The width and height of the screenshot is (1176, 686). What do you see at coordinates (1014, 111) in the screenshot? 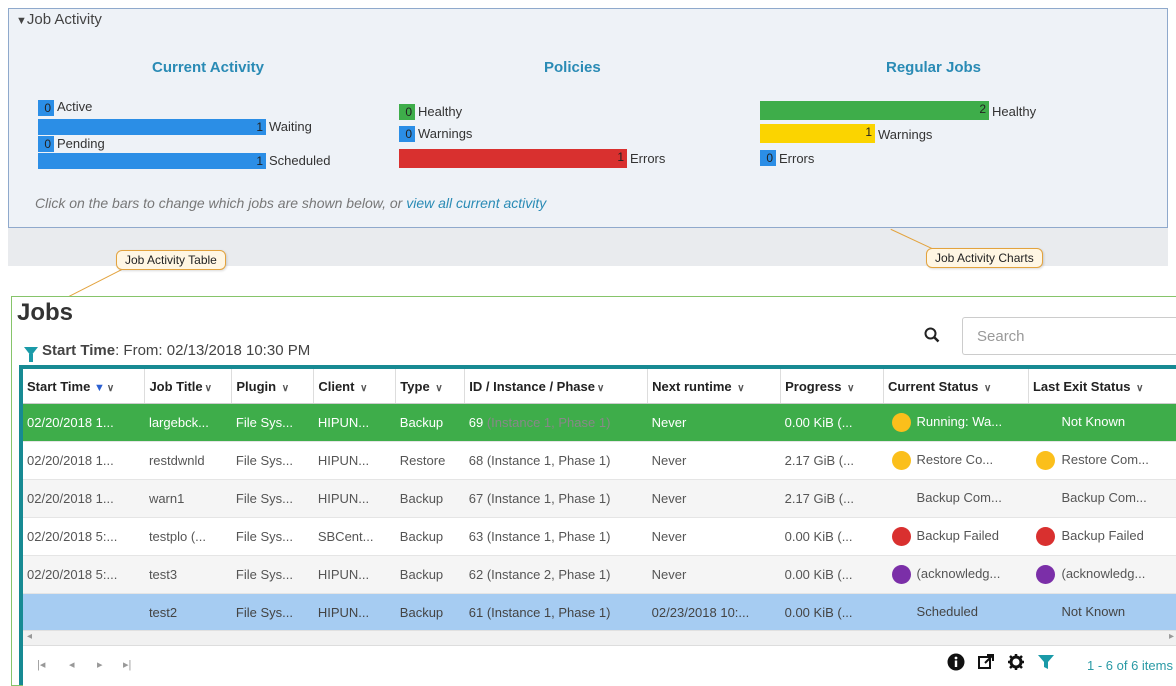
I see `bar-label-regular-healthy: Healthy` at bounding box center [1014, 111].